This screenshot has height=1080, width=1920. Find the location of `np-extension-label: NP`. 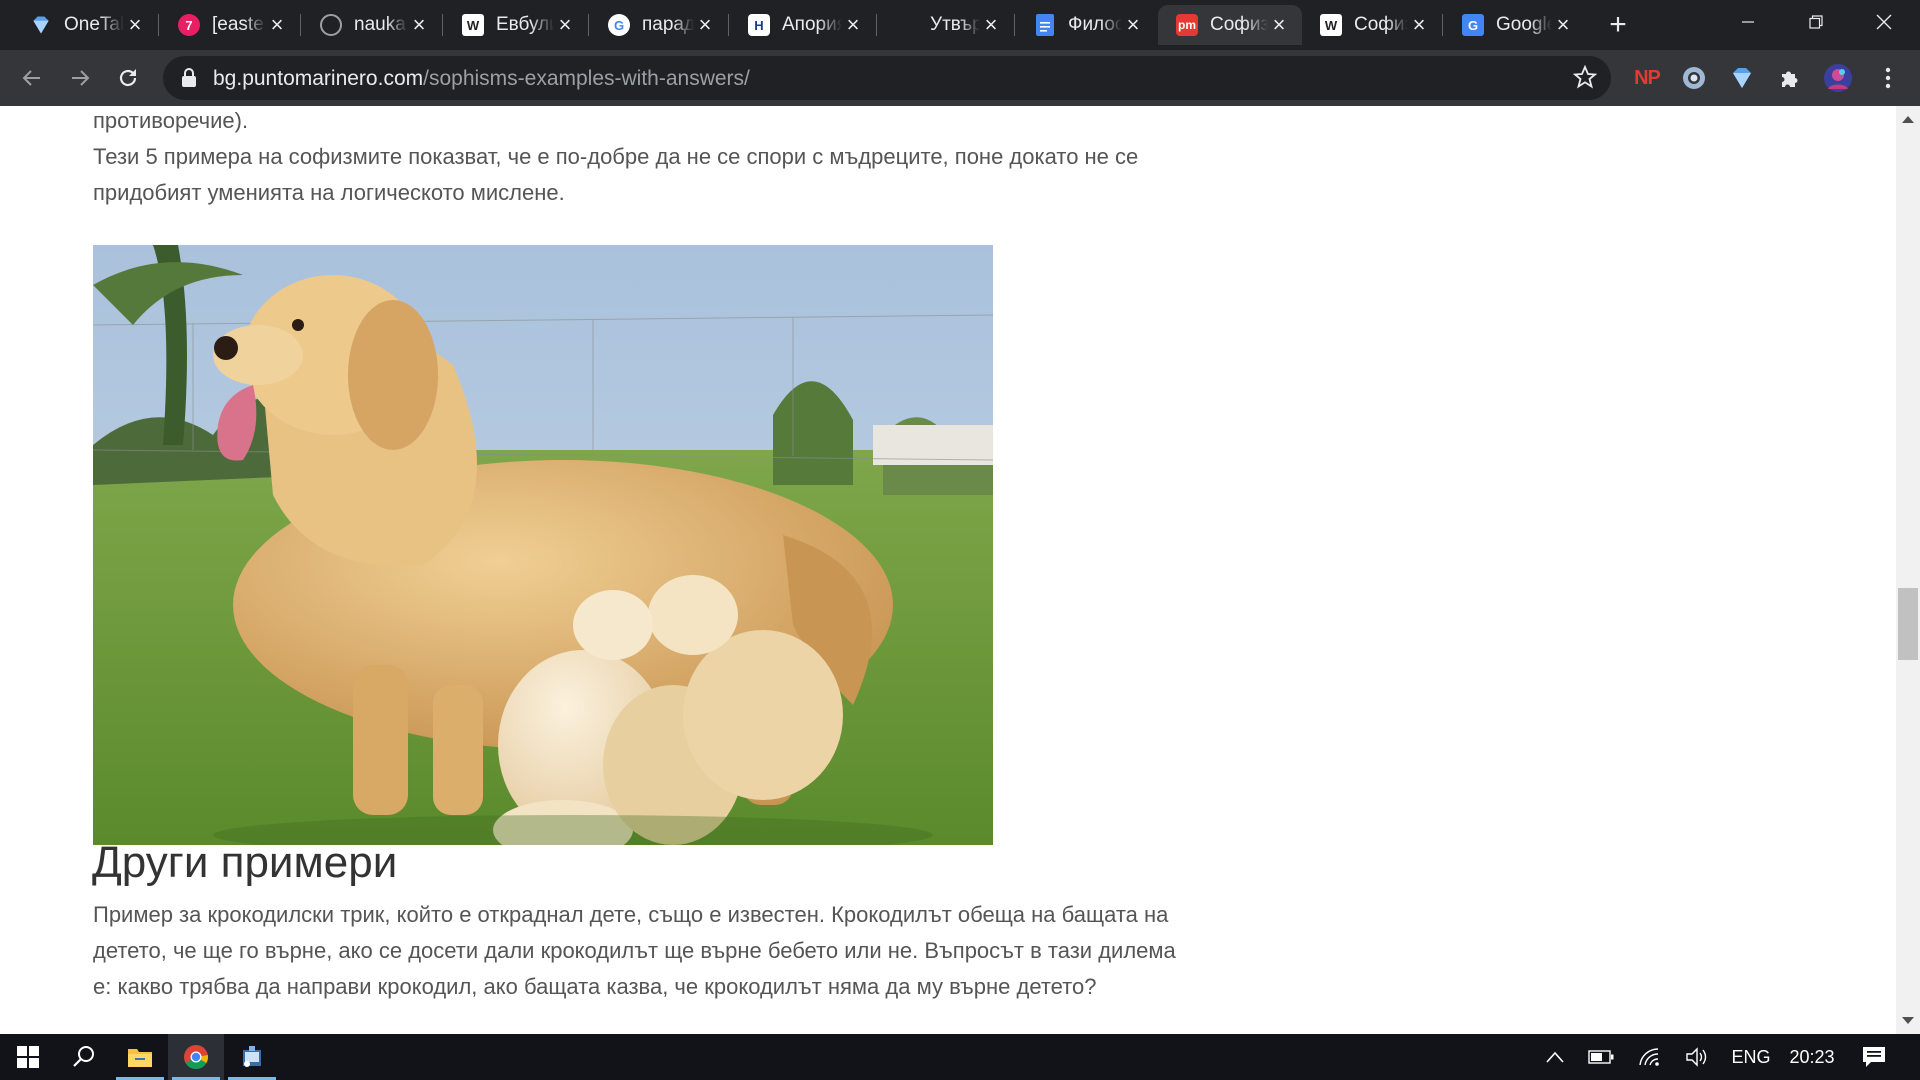

np-extension-label: NP is located at coordinates (1647, 77).